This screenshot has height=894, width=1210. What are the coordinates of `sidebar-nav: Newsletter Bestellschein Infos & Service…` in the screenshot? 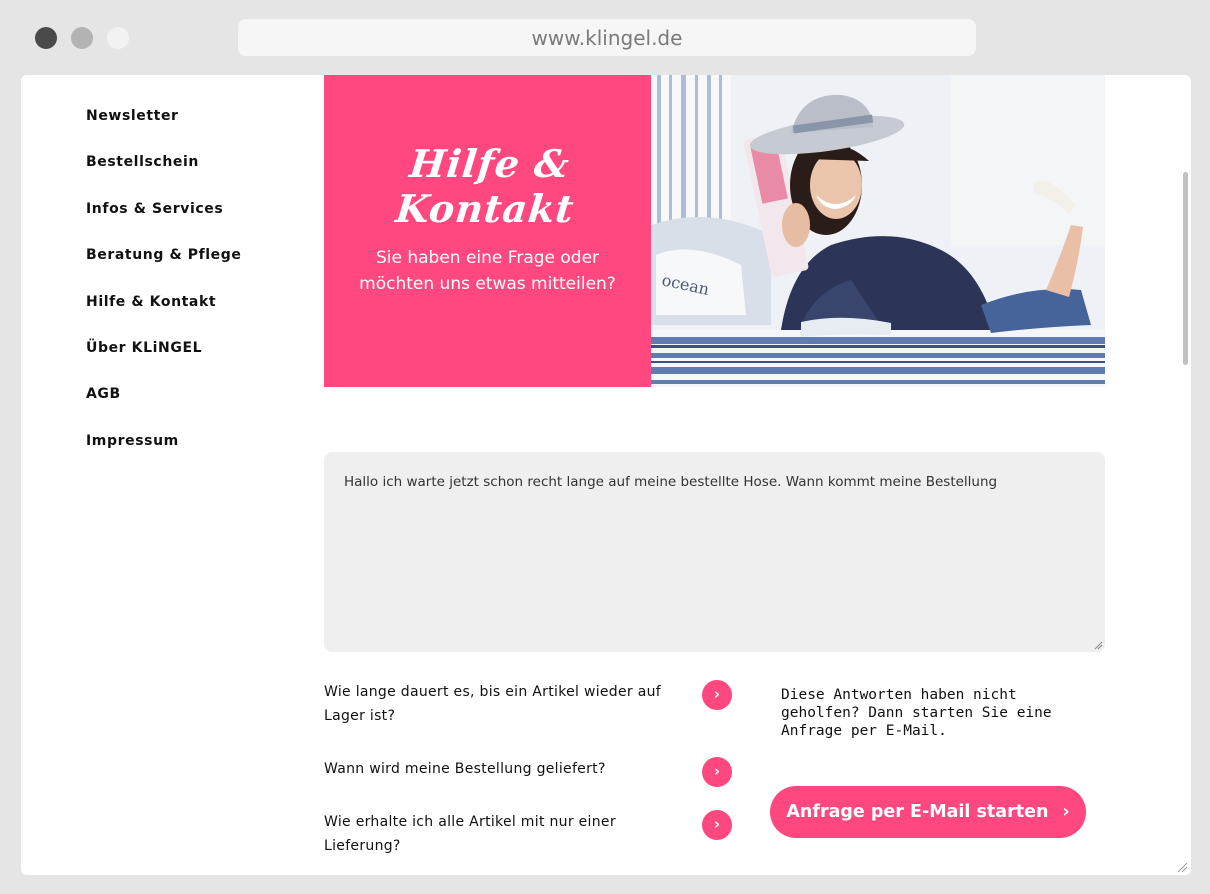 It's located at (163, 293).